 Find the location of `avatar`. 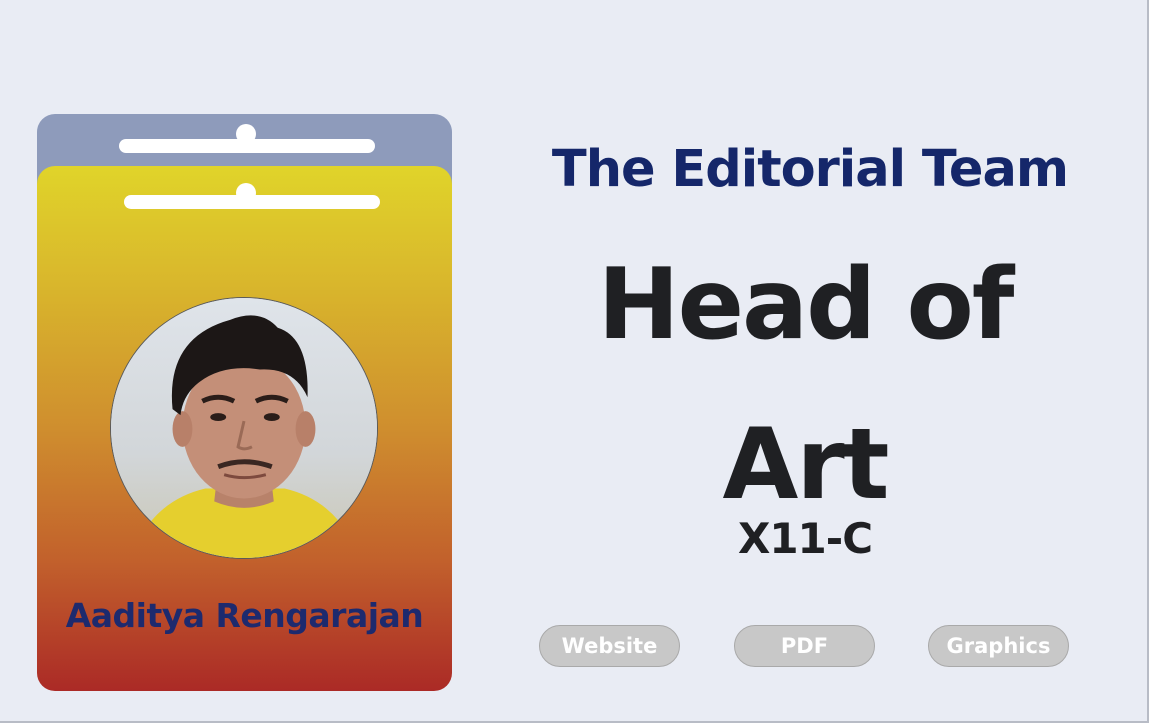

avatar is located at coordinates (244, 428).